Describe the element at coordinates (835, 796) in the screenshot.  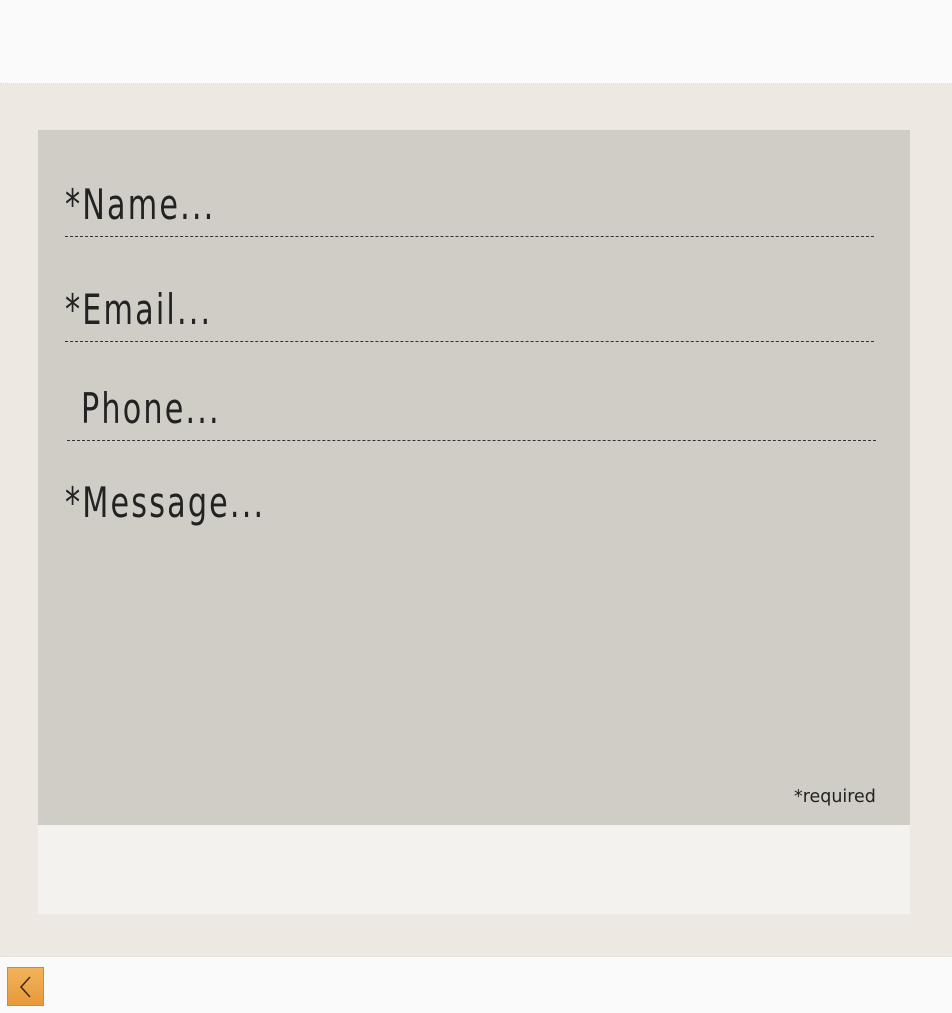
I see `required-note: *required` at that location.